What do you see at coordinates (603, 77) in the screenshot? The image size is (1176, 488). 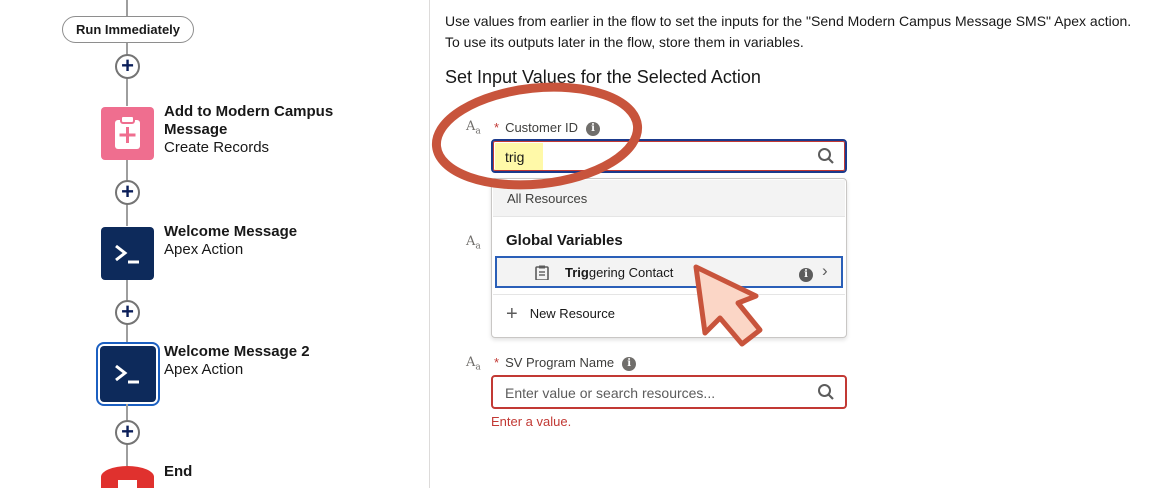 I see `section-title: Set Input Values for the Selected Action` at bounding box center [603, 77].